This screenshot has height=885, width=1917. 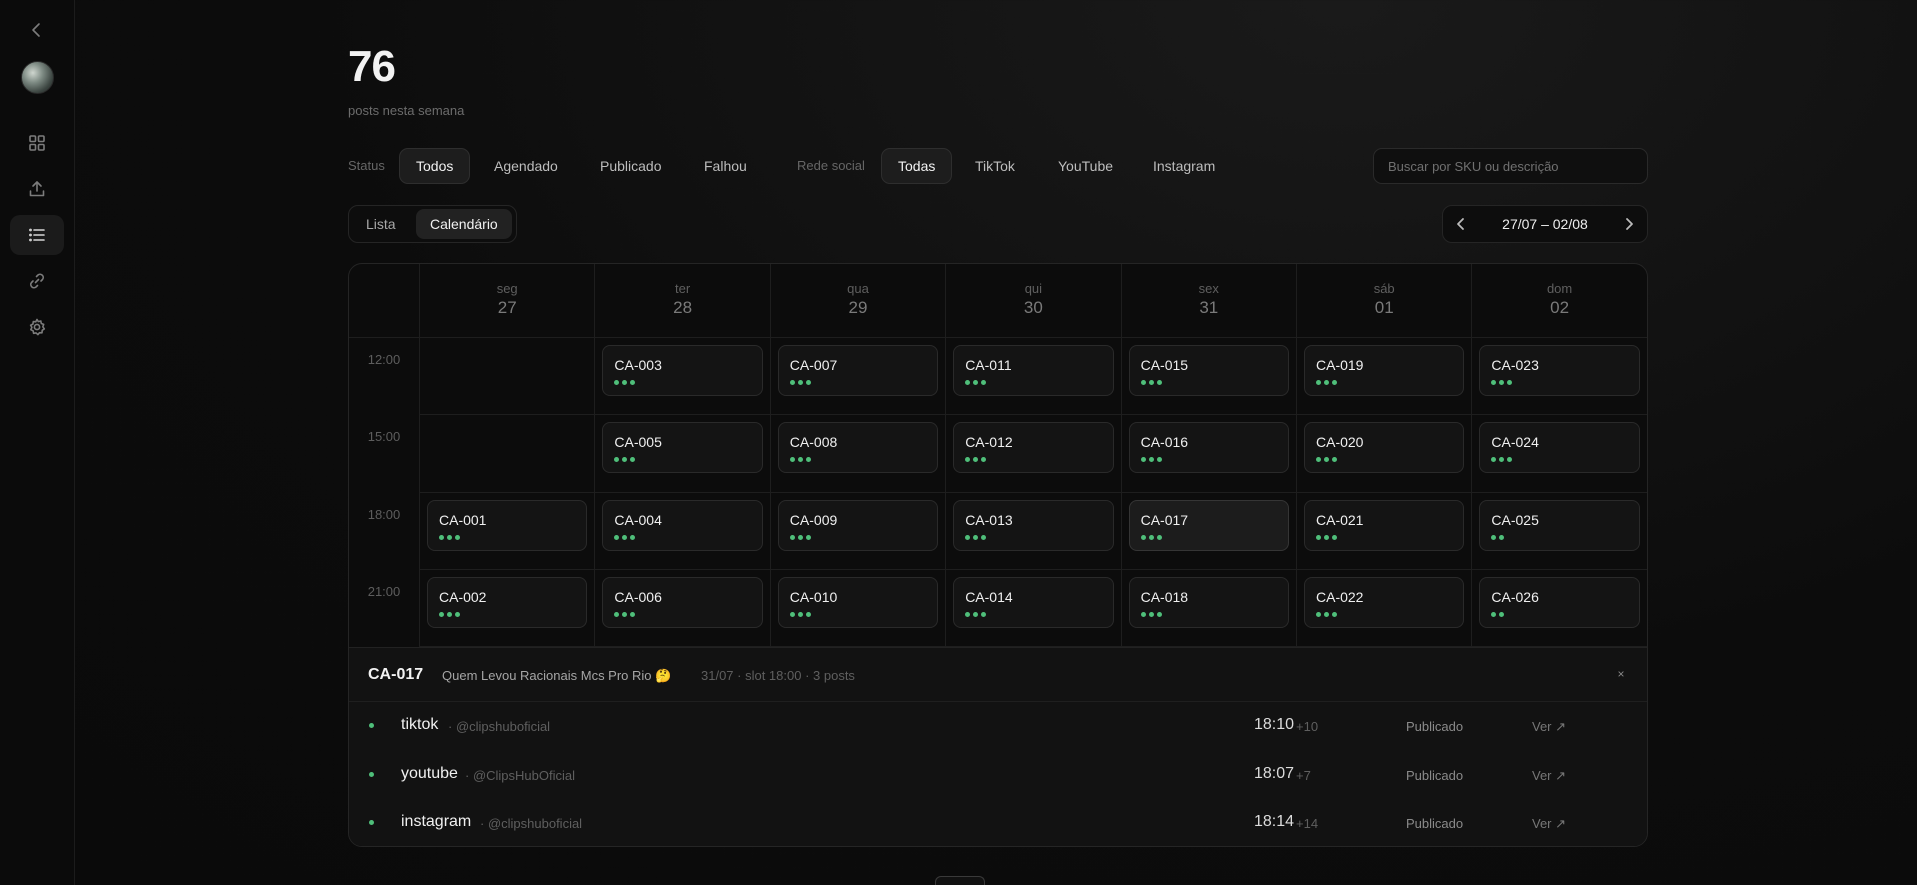 What do you see at coordinates (1033, 525) in the screenshot?
I see `post-card-ca-013: CA-013` at bounding box center [1033, 525].